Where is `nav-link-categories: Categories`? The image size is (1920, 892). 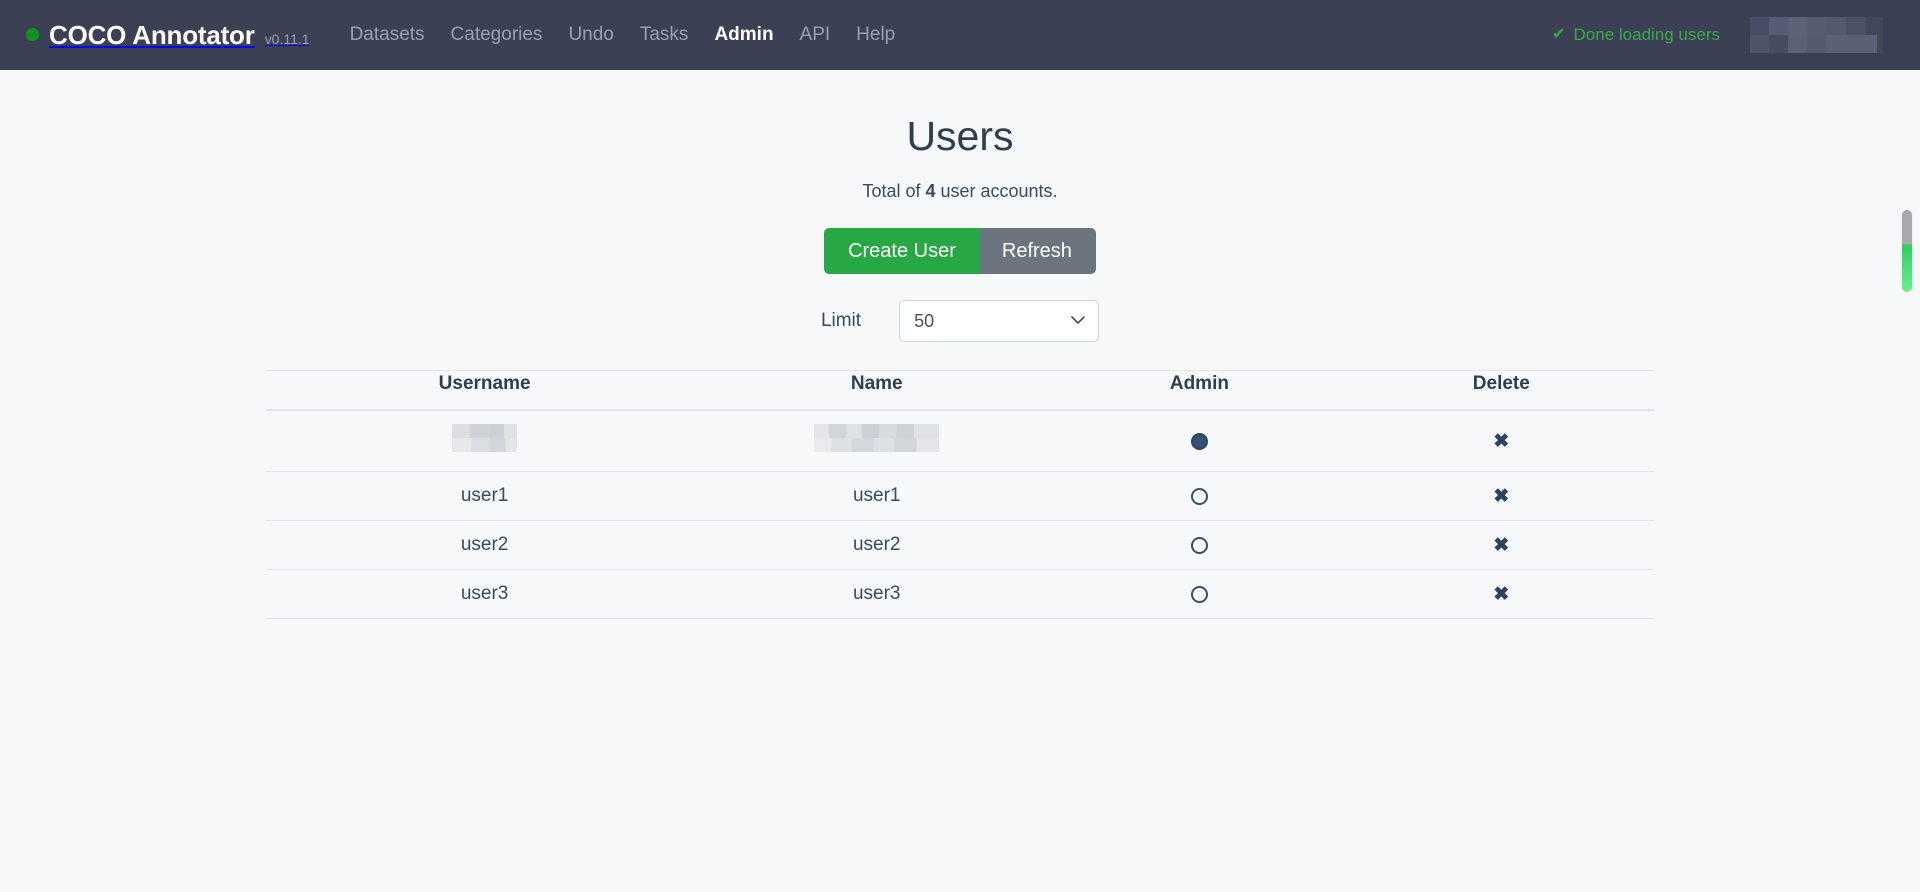 nav-link-categories: Categories is located at coordinates (497, 34).